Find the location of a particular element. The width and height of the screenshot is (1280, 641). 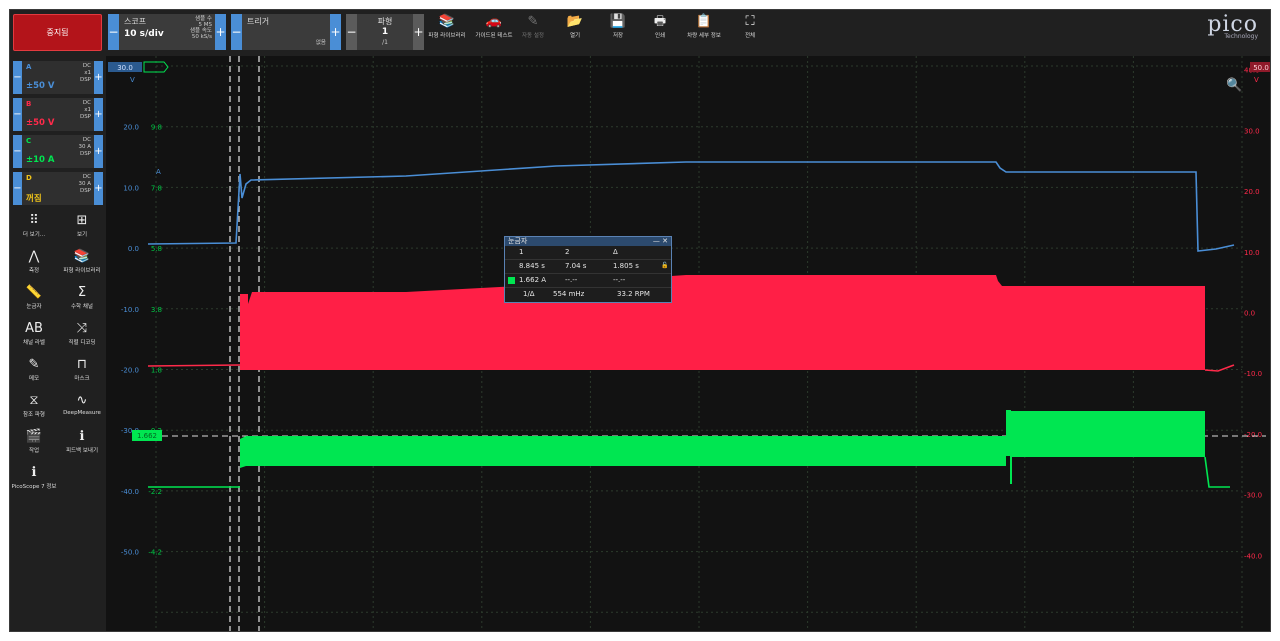

ruler-value-2: --.-- is located at coordinates (571, 280).